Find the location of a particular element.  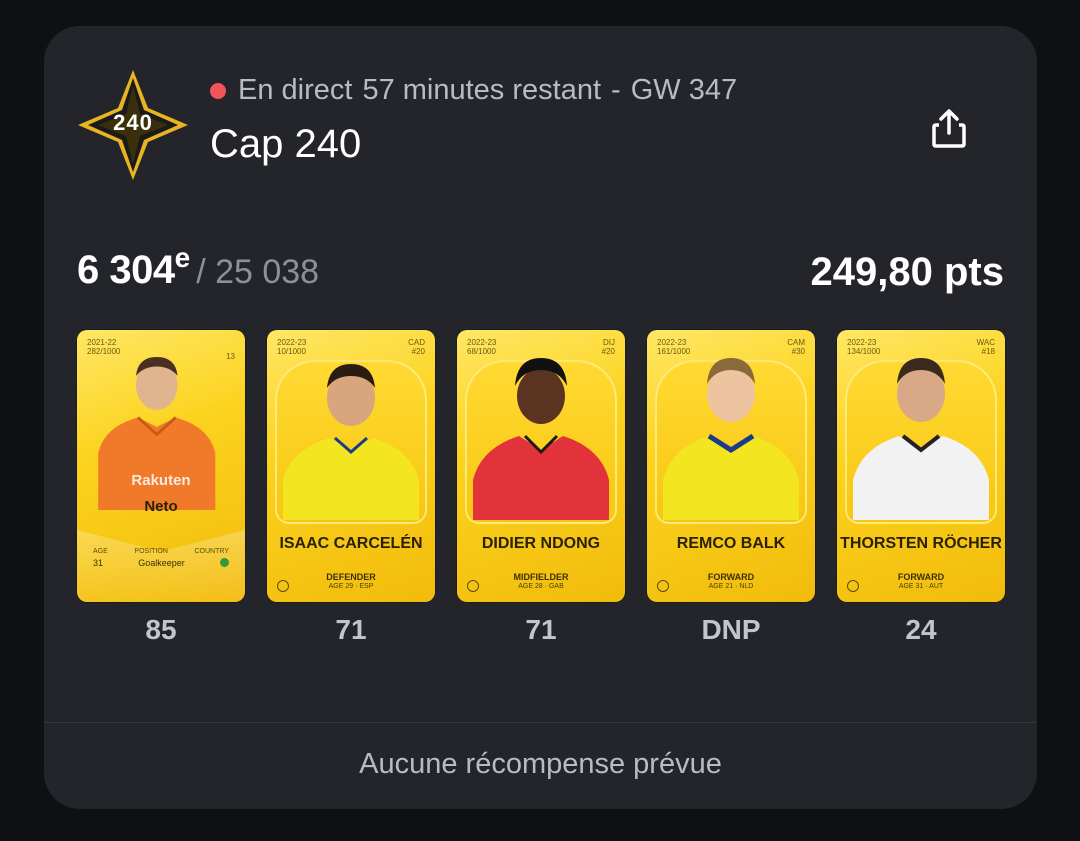

share-icon is located at coordinates (949, 128).